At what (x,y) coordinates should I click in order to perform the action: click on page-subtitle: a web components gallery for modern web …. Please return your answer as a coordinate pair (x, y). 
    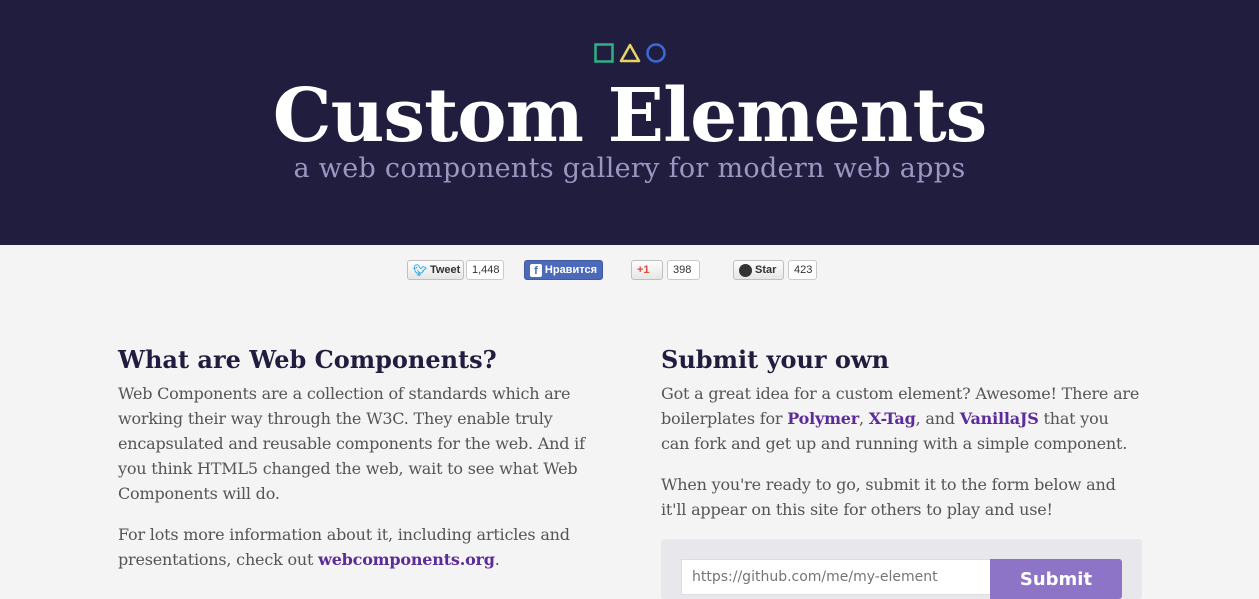
    Looking at the image, I should click on (629, 168).